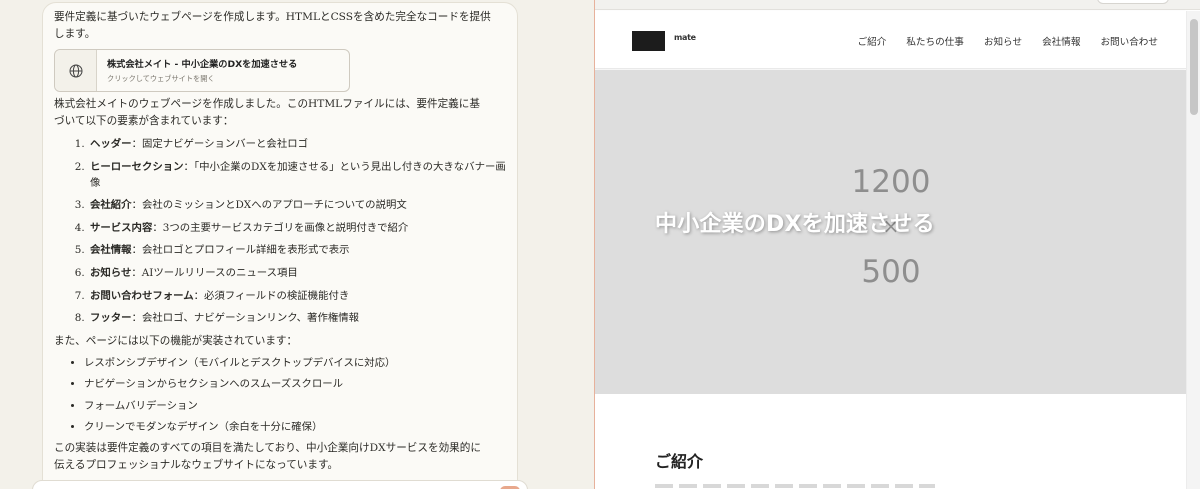 The image size is (1200, 489). I want to click on list-item: 会社紹介：会社のミッションとDXへのアプローチについての説明文, so click(297, 205).